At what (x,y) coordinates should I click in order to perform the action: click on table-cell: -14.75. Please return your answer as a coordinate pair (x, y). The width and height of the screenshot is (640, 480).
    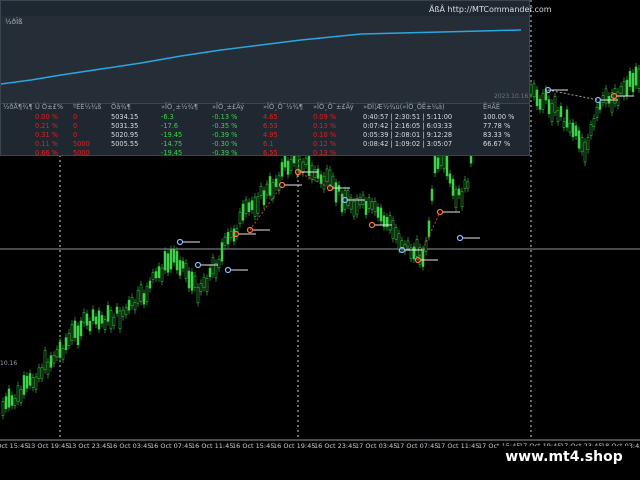
    Looking at the image, I should click on (172, 144).